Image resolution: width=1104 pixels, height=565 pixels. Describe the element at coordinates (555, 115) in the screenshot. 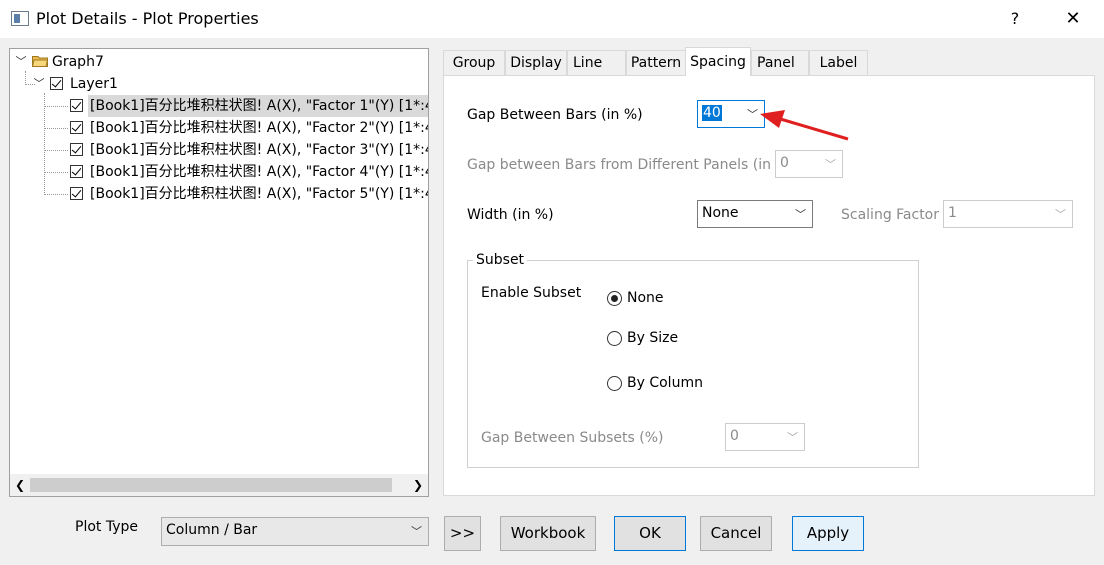

I see `gap-between-bars-label: Gap Between Bars (in %)` at that location.